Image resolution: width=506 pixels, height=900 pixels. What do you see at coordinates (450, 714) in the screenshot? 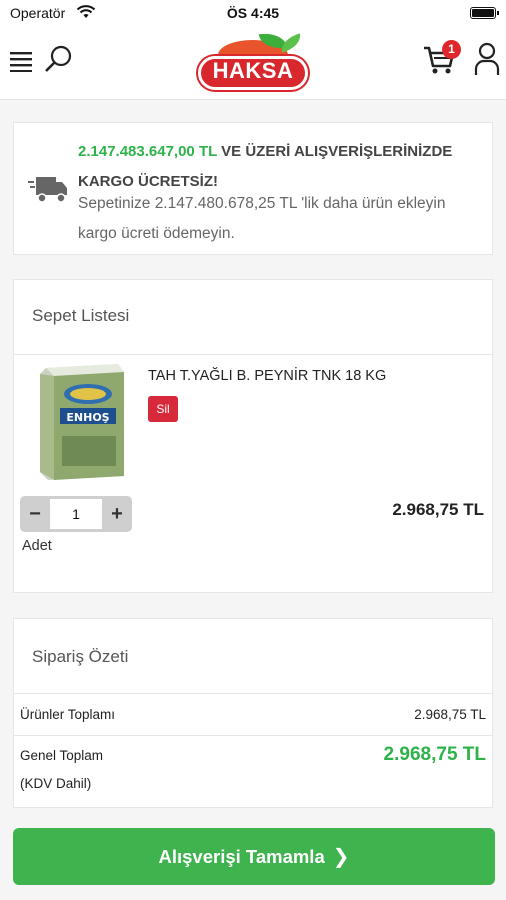
I see `subtotal-value: 2.968,75 TL` at bounding box center [450, 714].